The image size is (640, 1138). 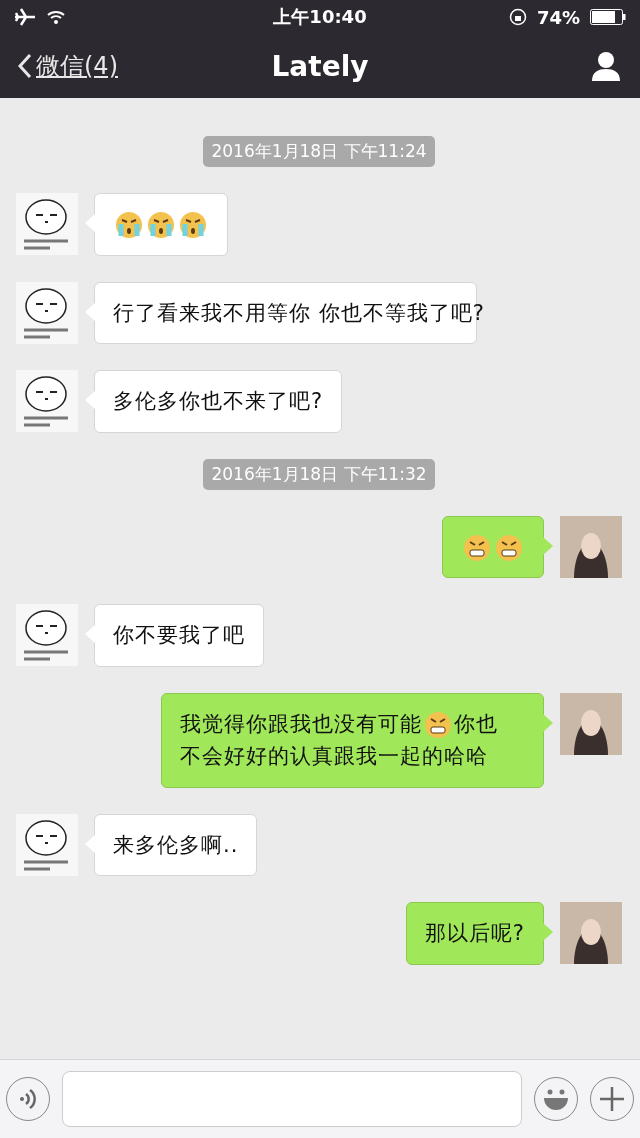 What do you see at coordinates (176, 844) in the screenshot?
I see `message-text: 来多伦多啊..` at bounding box center [176, 844].